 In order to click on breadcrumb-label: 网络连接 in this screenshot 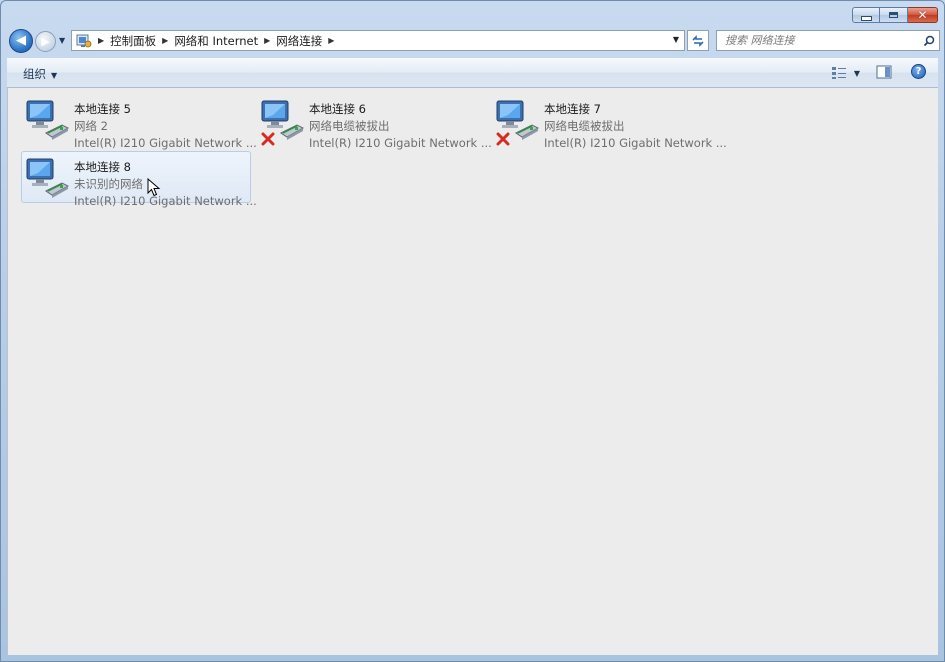, I will do `click(299, 40)`.